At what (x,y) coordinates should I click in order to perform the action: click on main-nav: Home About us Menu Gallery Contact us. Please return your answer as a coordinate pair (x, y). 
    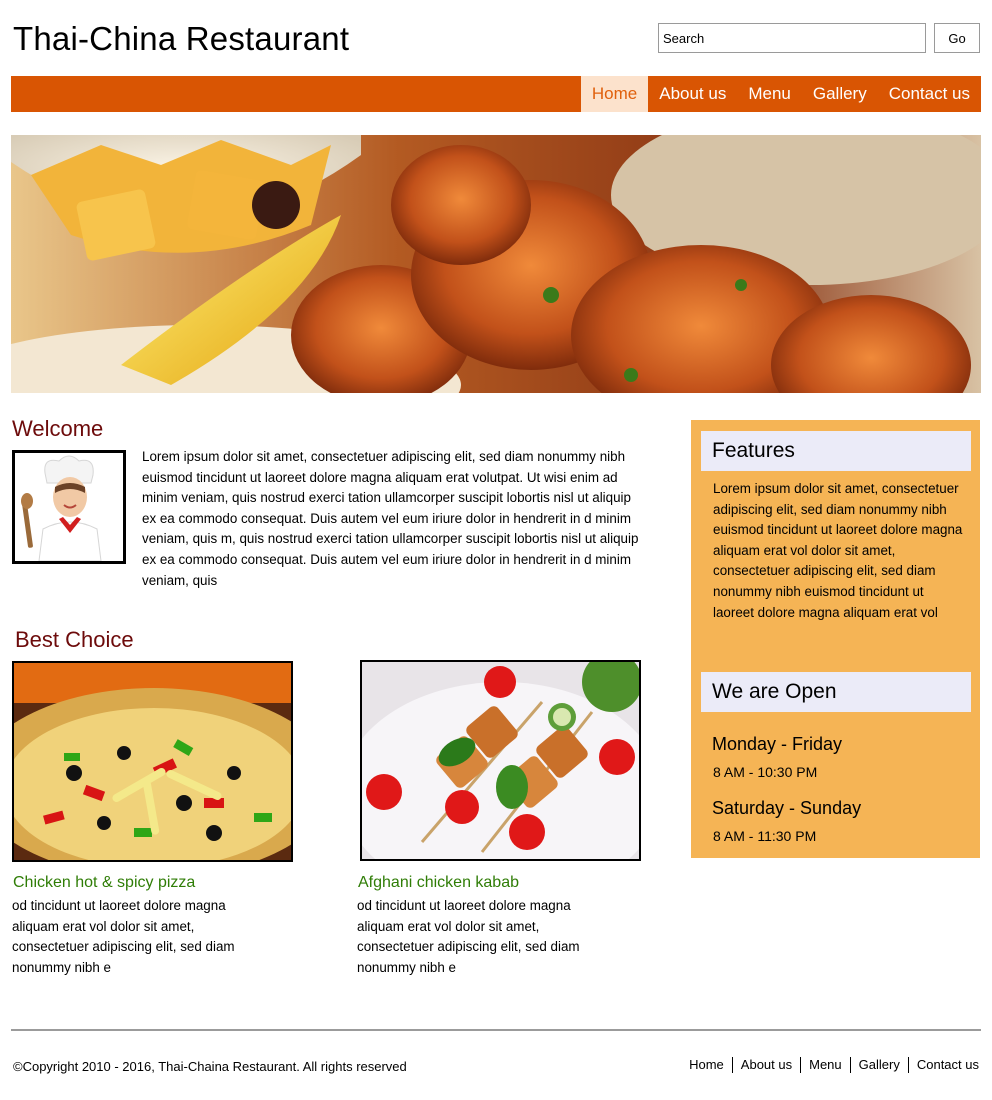
    Looking at the image, I should click on (496, 94).